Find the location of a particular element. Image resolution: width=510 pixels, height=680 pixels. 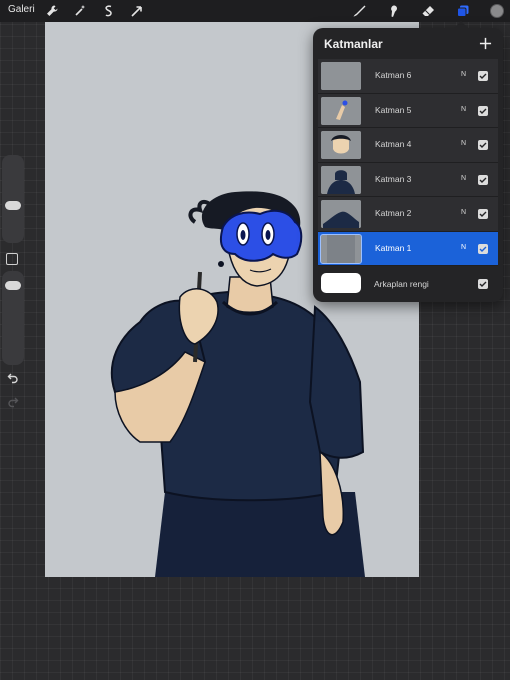

opacity-thumb is located at coordinates (13, 285).